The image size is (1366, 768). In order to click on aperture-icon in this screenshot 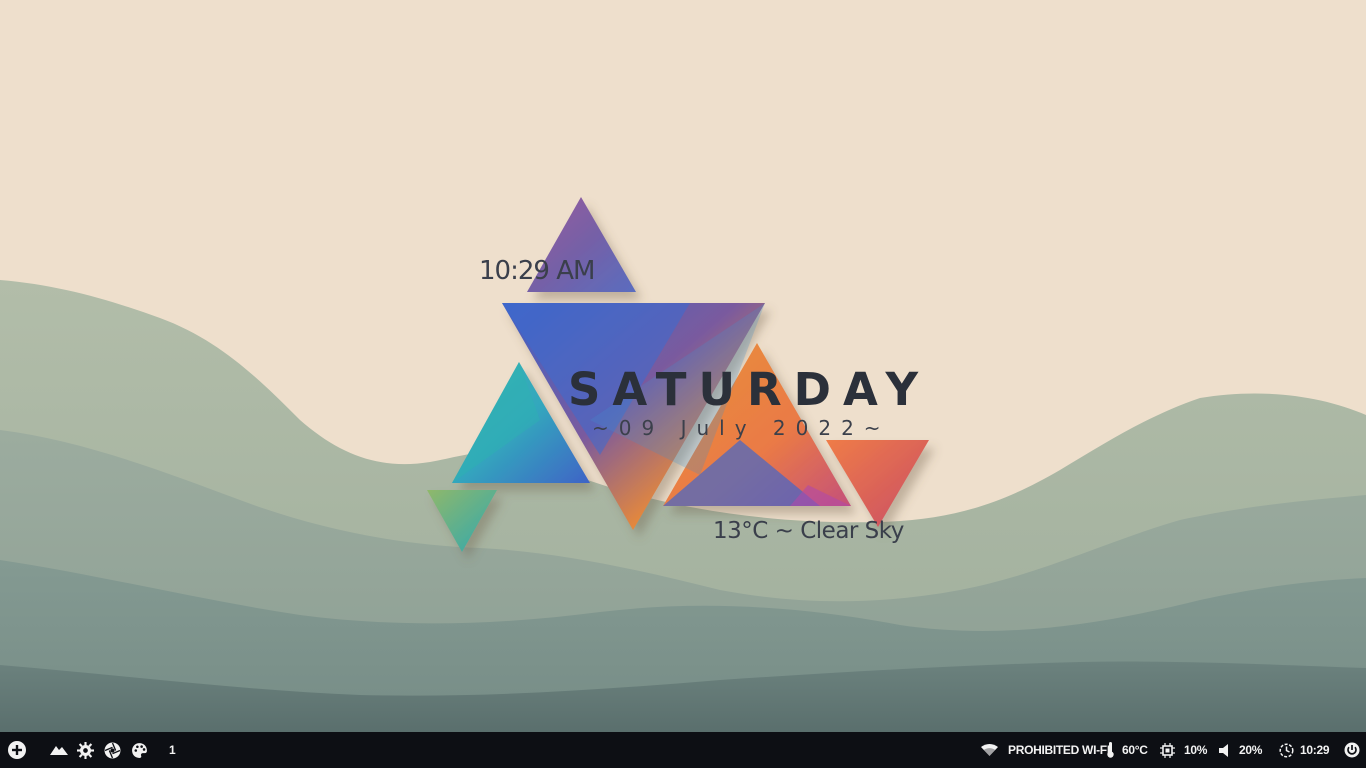, I will do `click(112, 750)`.